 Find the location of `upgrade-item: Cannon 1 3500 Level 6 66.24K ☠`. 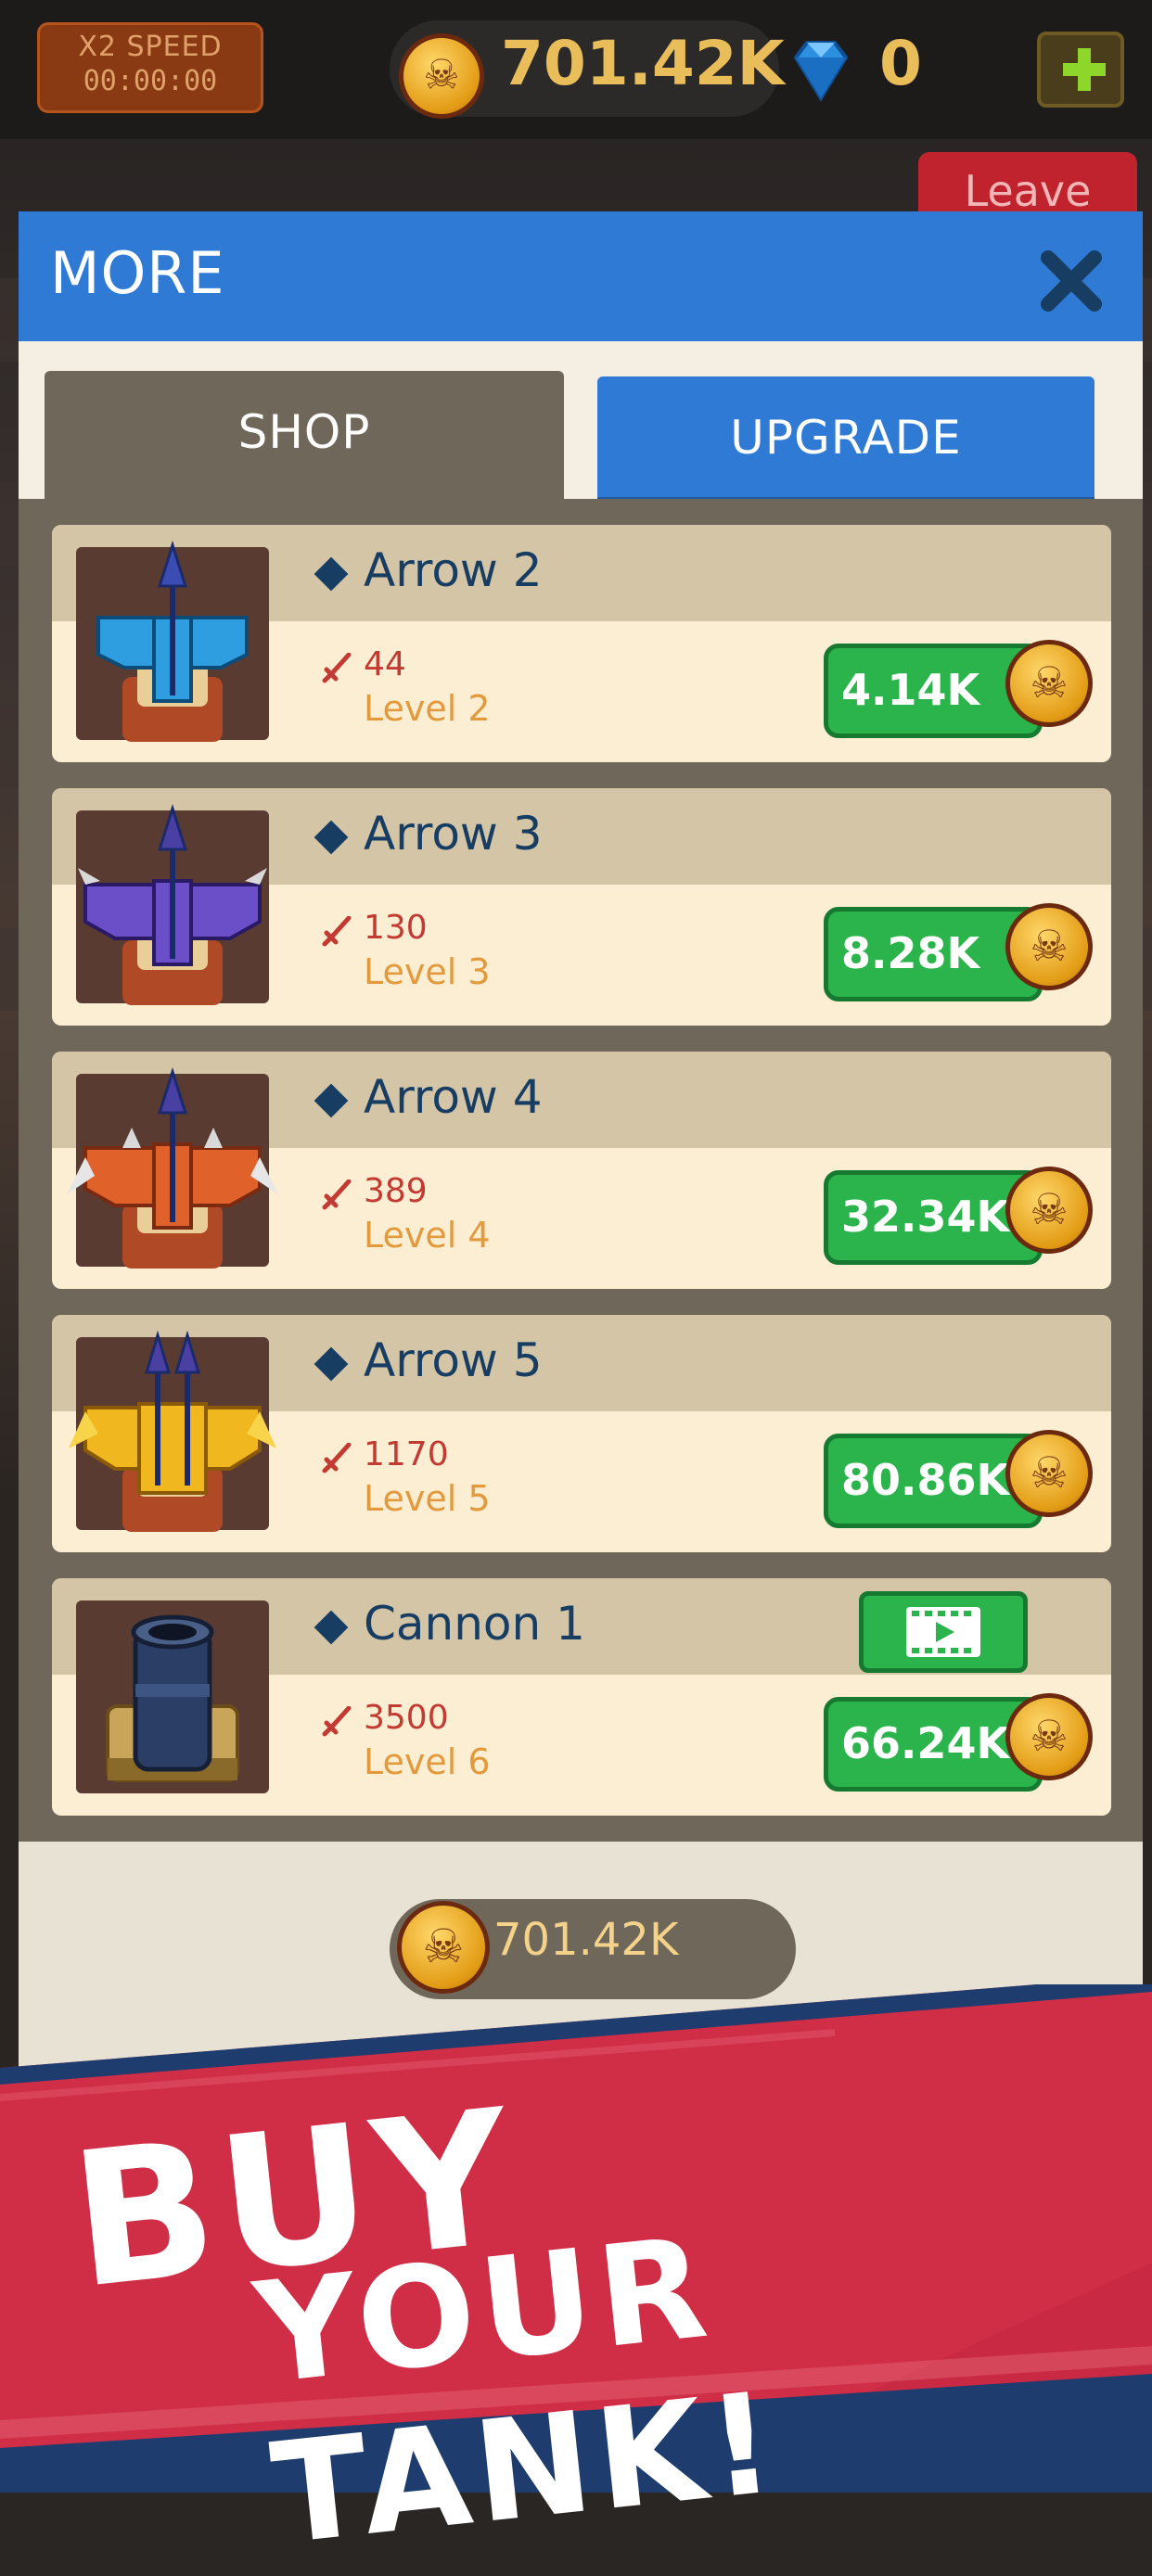

upgrade-item: Cannon 1 3500 Level 6 66.24K ☠ is located at coordinates (581, 1697).